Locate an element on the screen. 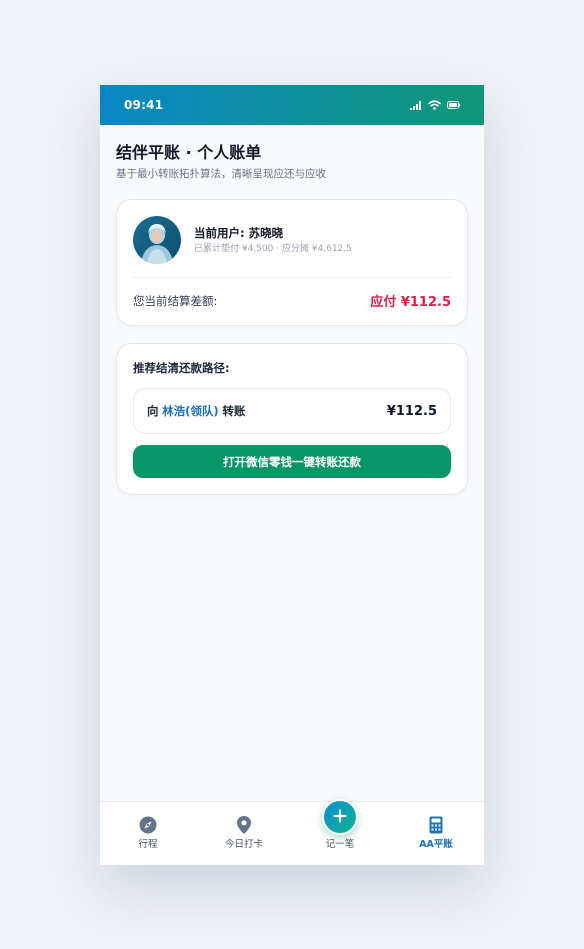  page-subtitle: 基于最小转账拓扑算法，清晰呈现应还与应收 is located at coordinates (221, 174).